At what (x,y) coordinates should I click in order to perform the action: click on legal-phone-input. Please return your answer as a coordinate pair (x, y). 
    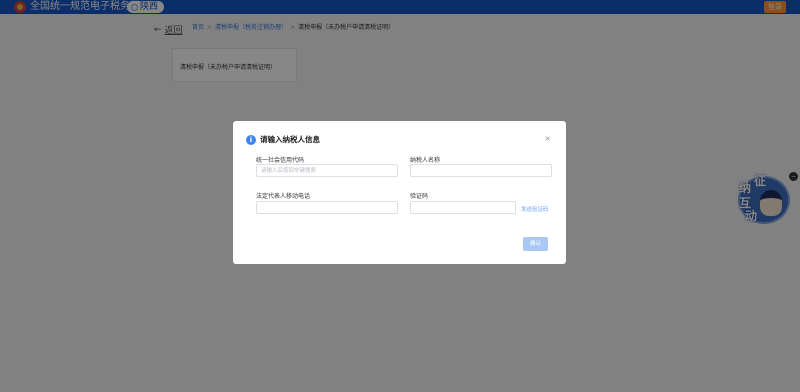
    Looking at the image, I should click on (327, 207).